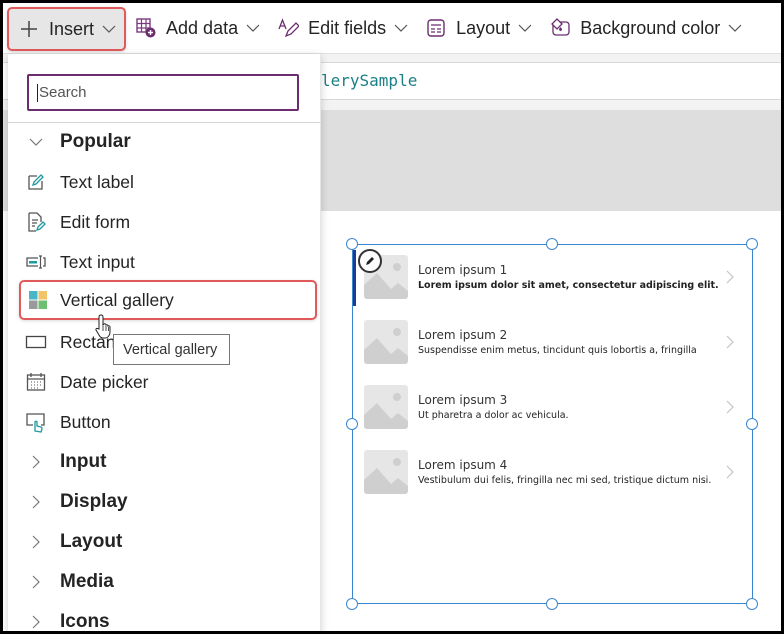 This screenshot has height=634, width=784. I want to click on menu-item-text-input: Text input, so click(164, 262).